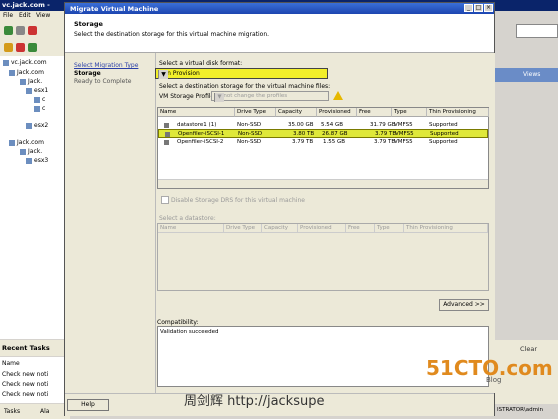 Image resolution: width=558 pixels, height=419 pixels. I want to click on clear-button: Clear, so click(528, 349).